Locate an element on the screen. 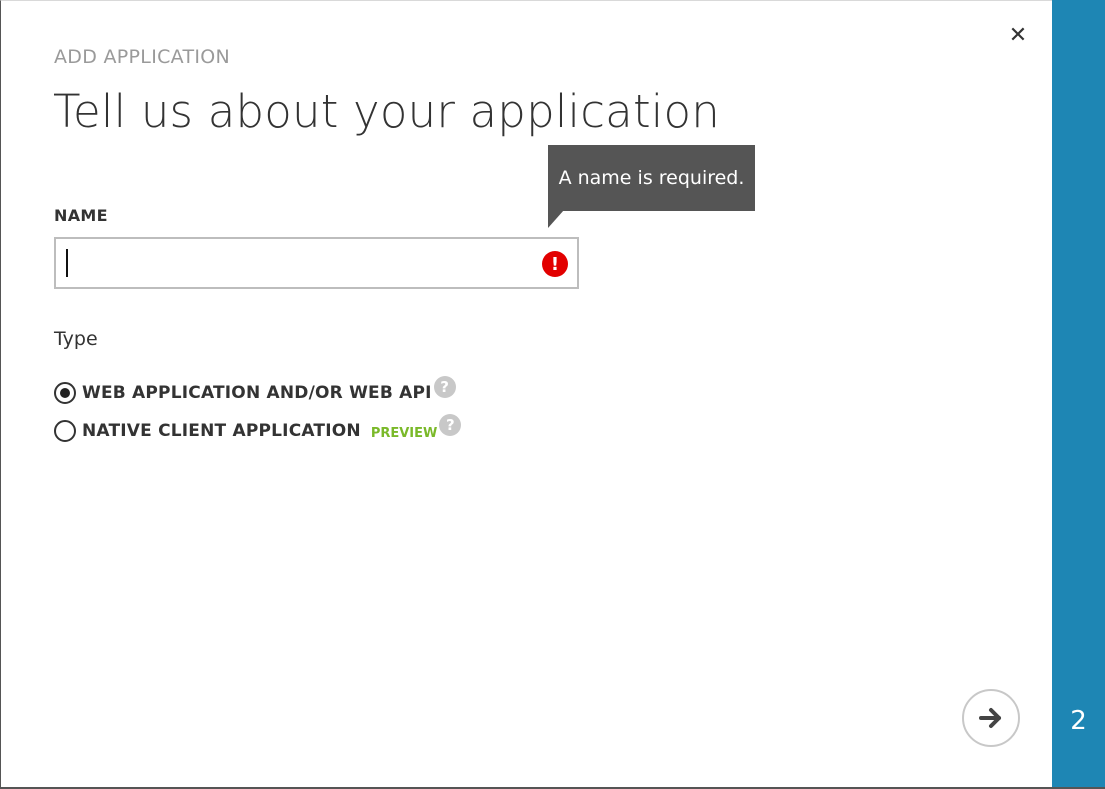  type-option-web-application: WEB APPLICATION AND/OR WEB API ? is located at coordinates (255, 392).